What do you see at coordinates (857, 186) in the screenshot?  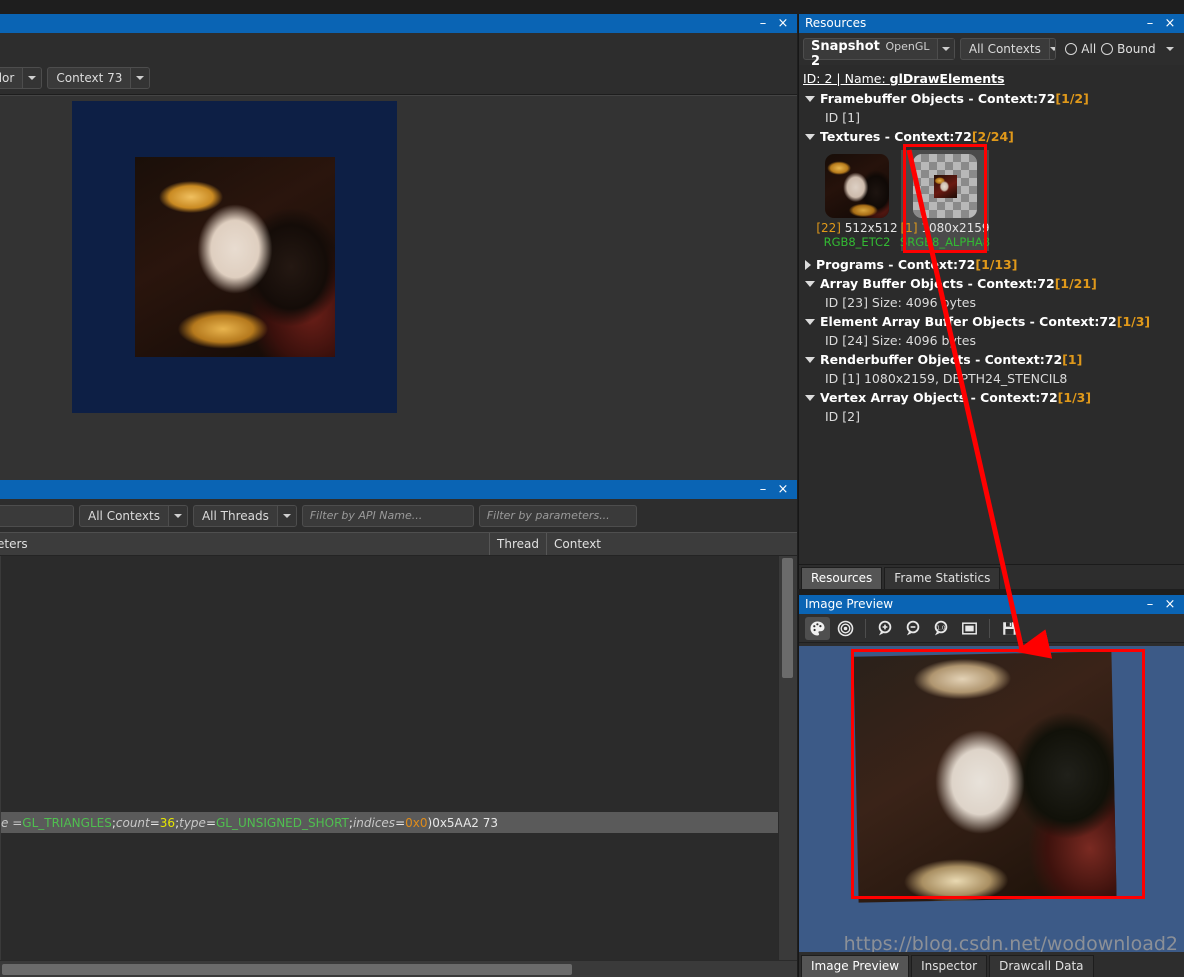 I see `texture-thumbnail` at bounding box center [857, 186].